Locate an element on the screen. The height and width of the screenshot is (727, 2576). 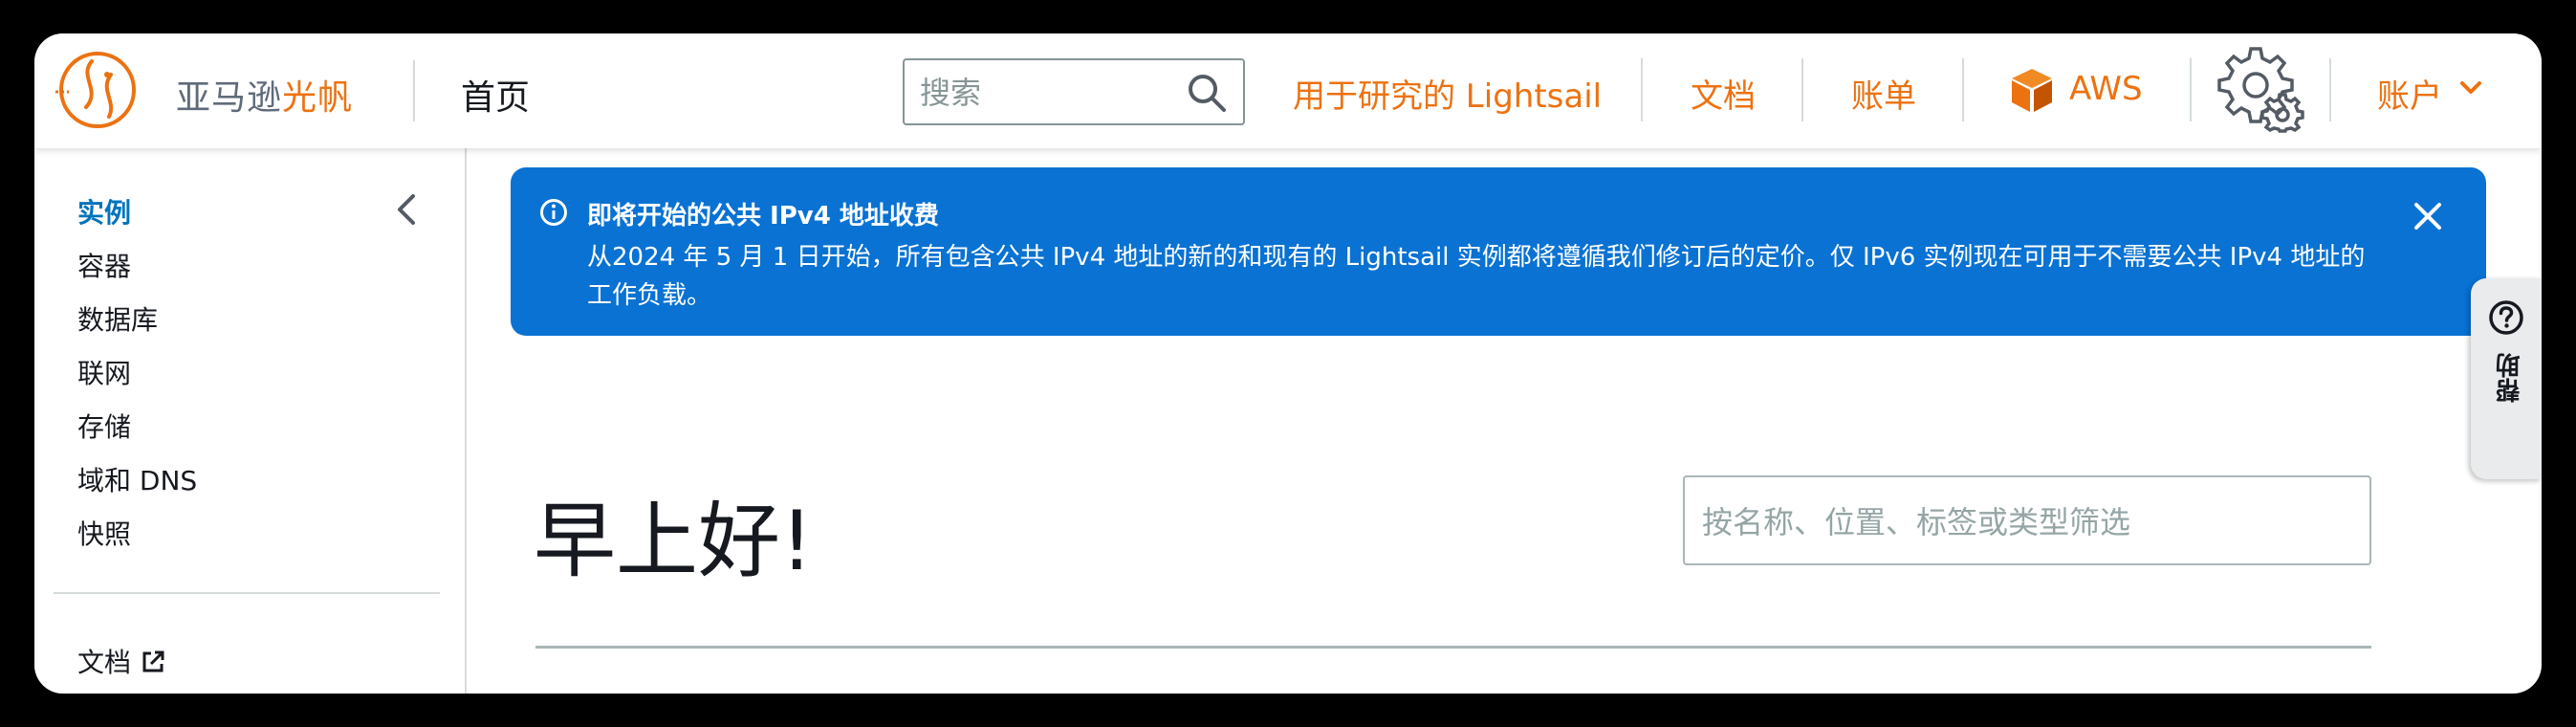
nav-home: 首页 is located at coordinates (495, 95).